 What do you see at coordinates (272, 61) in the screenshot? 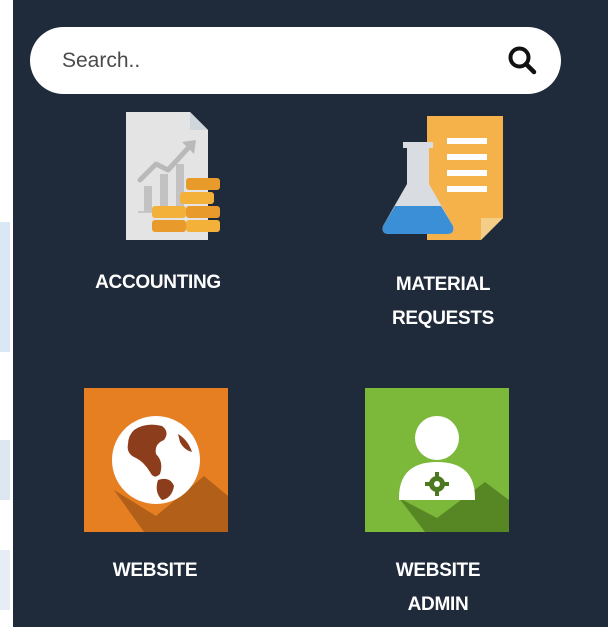
I see `search-input` at bounding box center [272, 61].